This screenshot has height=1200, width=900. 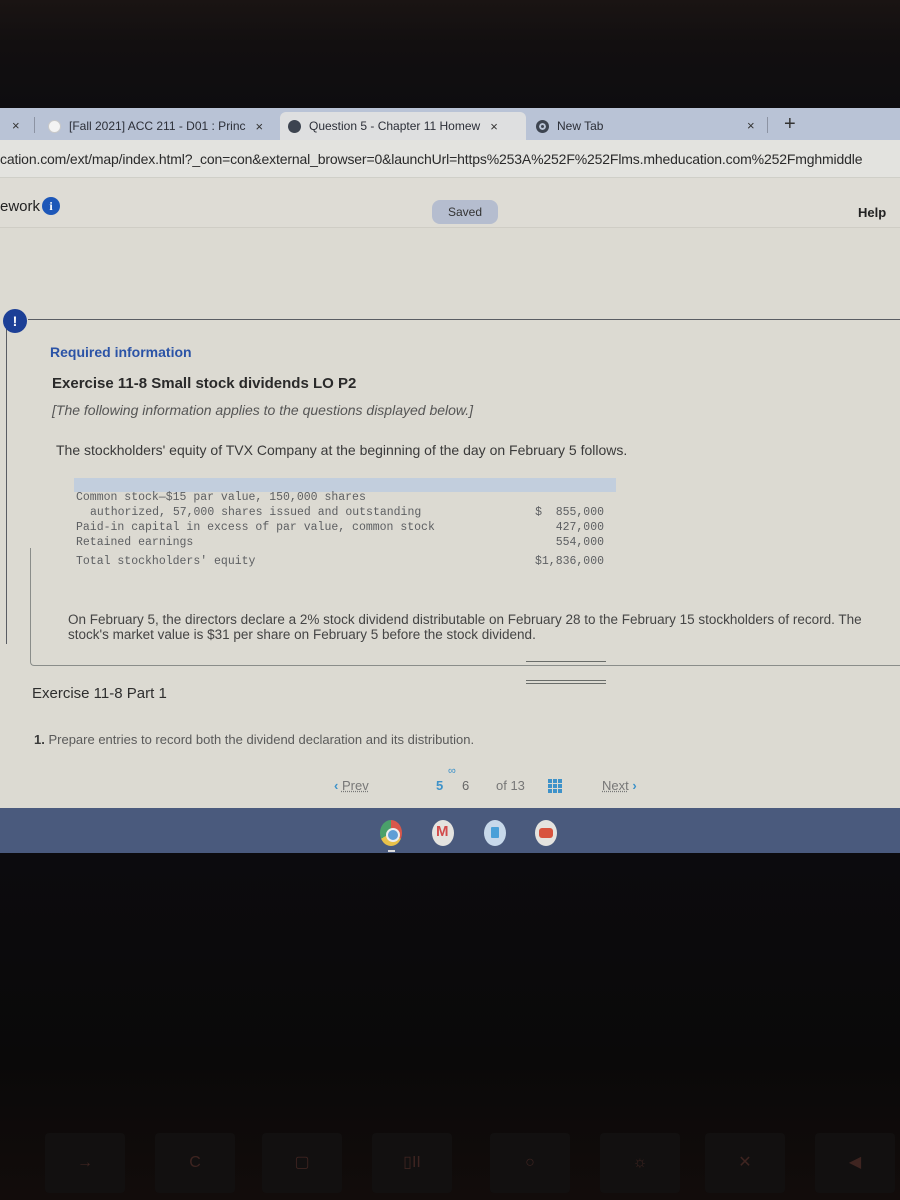 I want to click on tab-label: New Tab, so click(x=580, y=126).